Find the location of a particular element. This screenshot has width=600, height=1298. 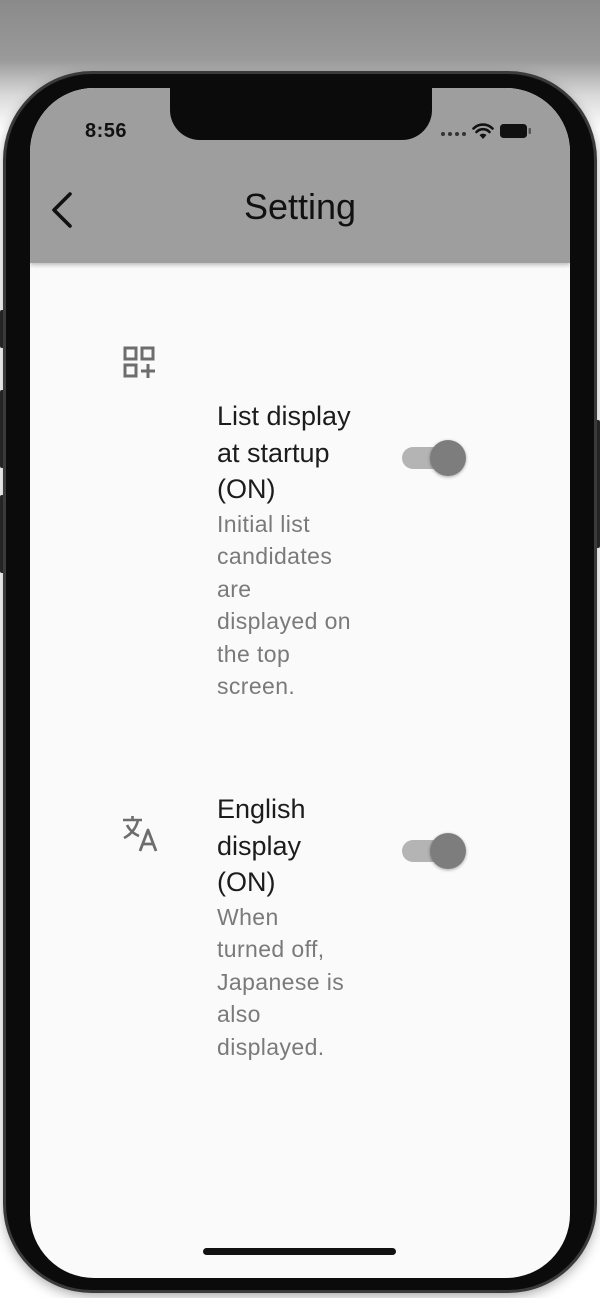

page-title: Setting is located at coordinates (300, 206).